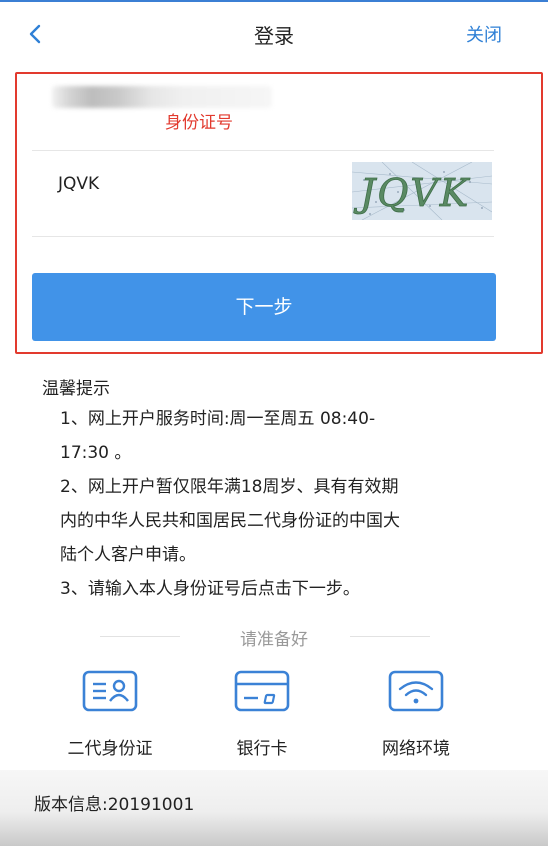 The width and height of the screenshot is (548, 846). I want to click on prepare-label: 请准备好, so click(274, 640).